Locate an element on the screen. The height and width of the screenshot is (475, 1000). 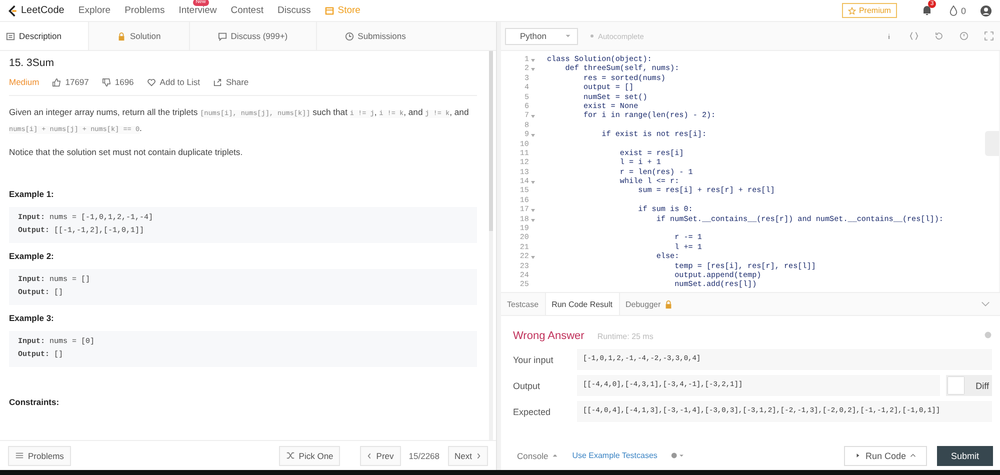
play-icon is located at coordinates (858, 455).